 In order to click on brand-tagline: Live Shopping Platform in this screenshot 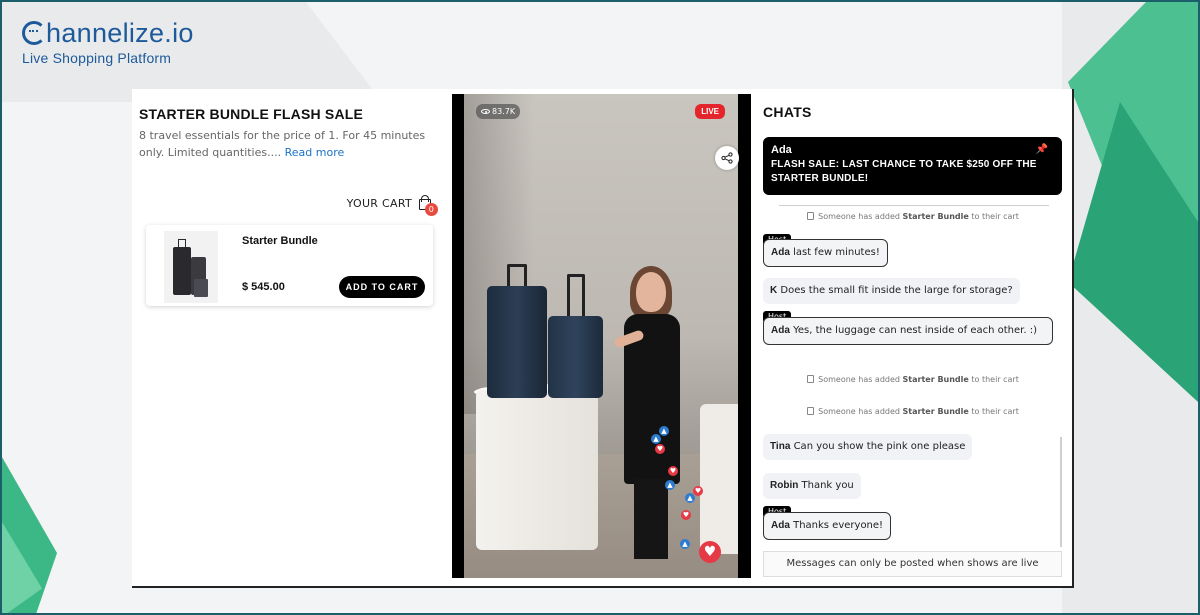, I will do `click(97, 58)`.